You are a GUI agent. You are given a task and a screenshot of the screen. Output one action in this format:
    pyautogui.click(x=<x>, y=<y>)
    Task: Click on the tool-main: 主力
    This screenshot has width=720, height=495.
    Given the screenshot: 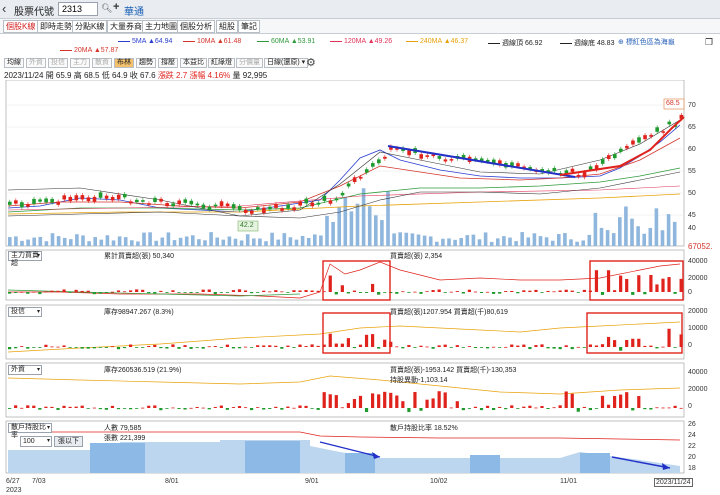 What is the action you would take?
    pyautogui.click(x=80, y=63)
    